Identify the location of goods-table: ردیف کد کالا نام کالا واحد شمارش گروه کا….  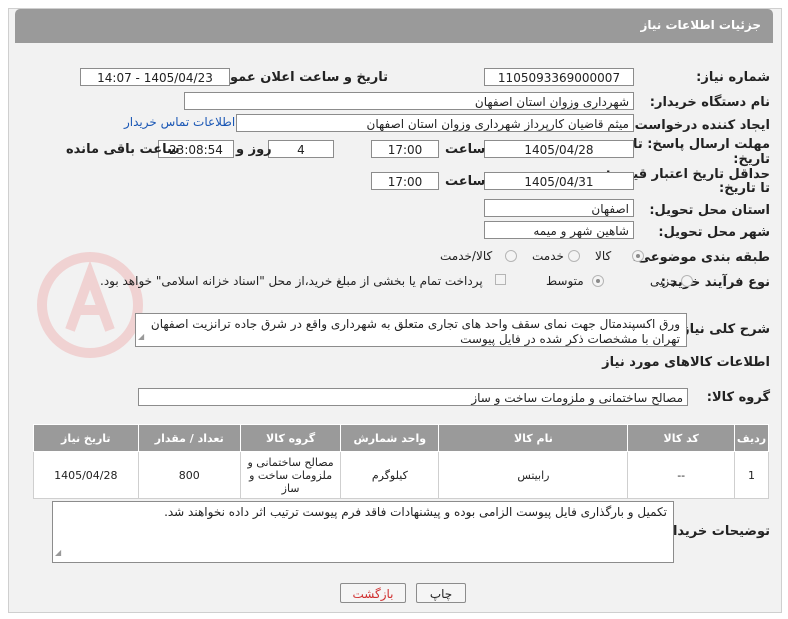
(401, 461).